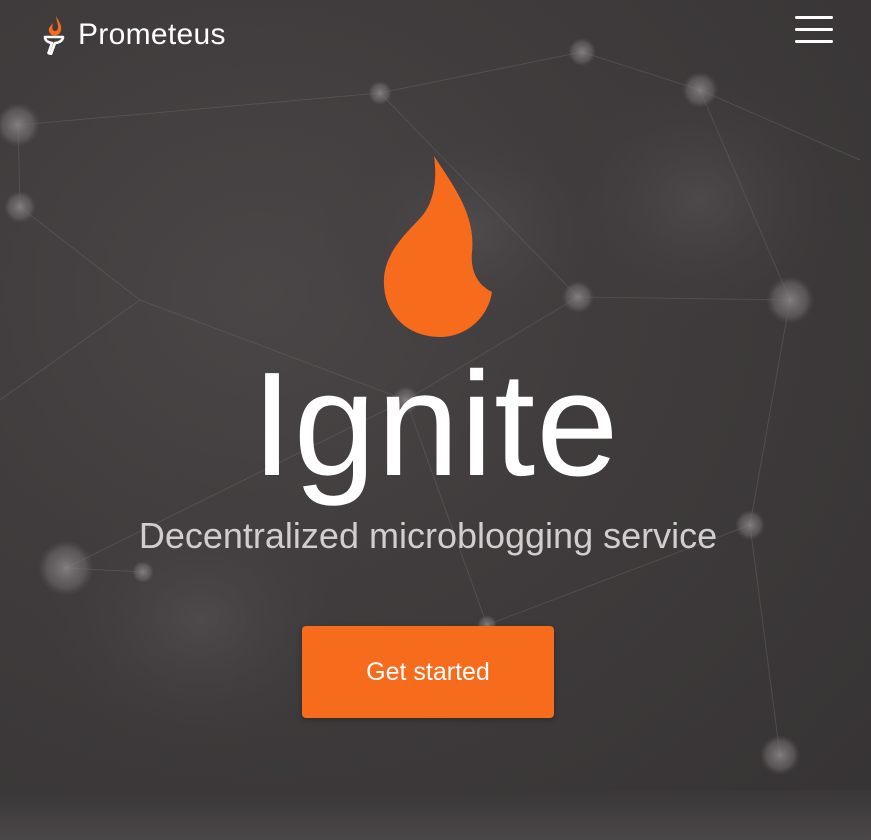 The width and height of the screenshot is (871, 840). Describe the element at coordinates (814, 41) in the screenshot. I see `menu-bar-bottom` at that location.